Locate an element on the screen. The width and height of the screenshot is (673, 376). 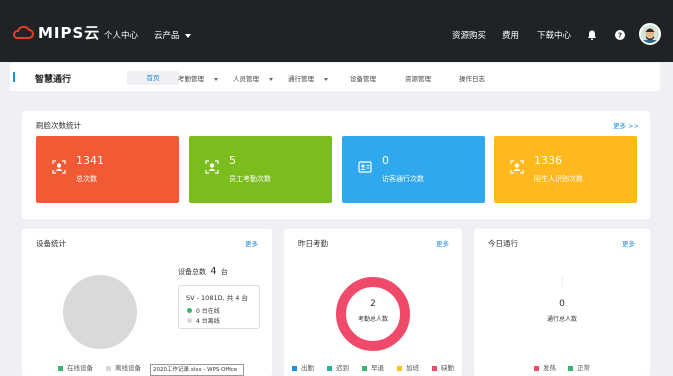
tab-operation-log: 操作日志 is located at coordinates (472, 78).